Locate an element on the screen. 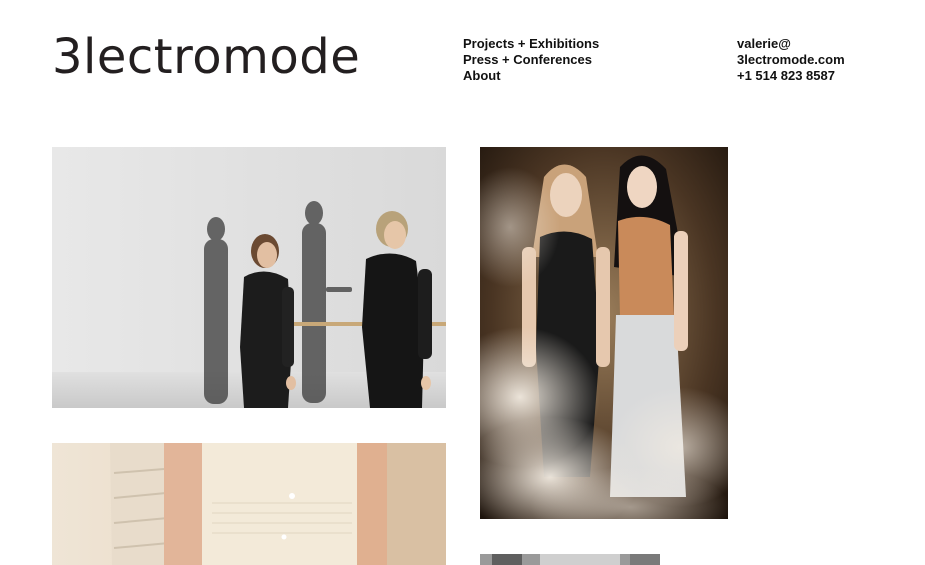 The height and width of the screenshot is (565, 925). gallery-photo-partial is located at coordinates (570, 559).